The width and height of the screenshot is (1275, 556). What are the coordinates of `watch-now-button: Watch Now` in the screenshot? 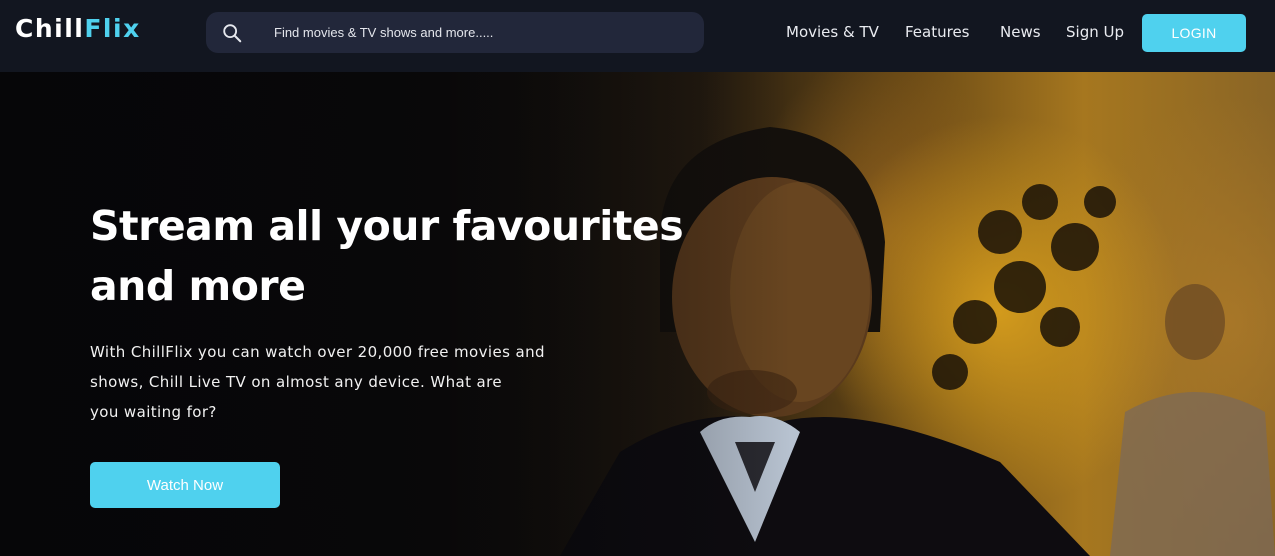 It's located at (185, 485).